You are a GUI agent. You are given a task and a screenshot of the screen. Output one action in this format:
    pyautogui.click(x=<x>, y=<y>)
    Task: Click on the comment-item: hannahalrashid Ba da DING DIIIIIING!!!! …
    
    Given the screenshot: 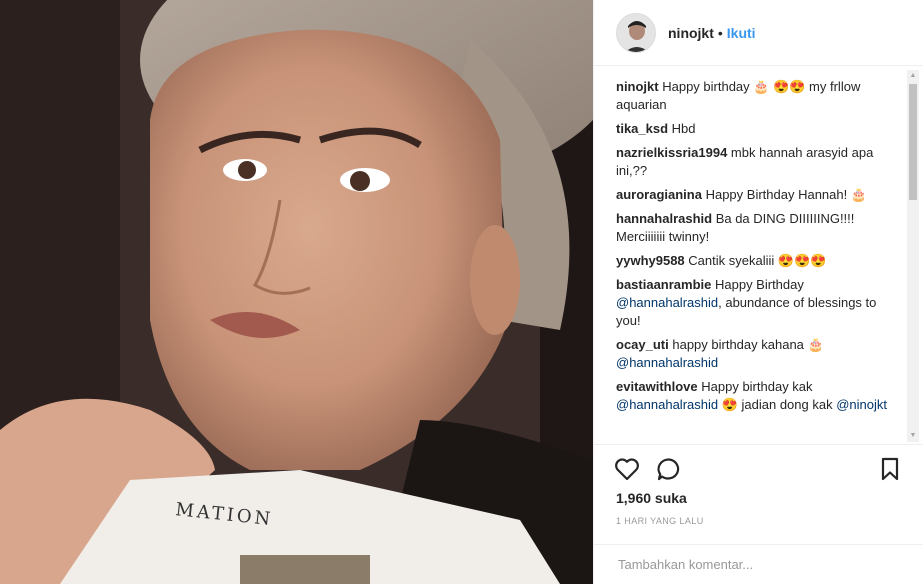 What is the action you would take?
    pyautogui.click(x=756, y=228)
    